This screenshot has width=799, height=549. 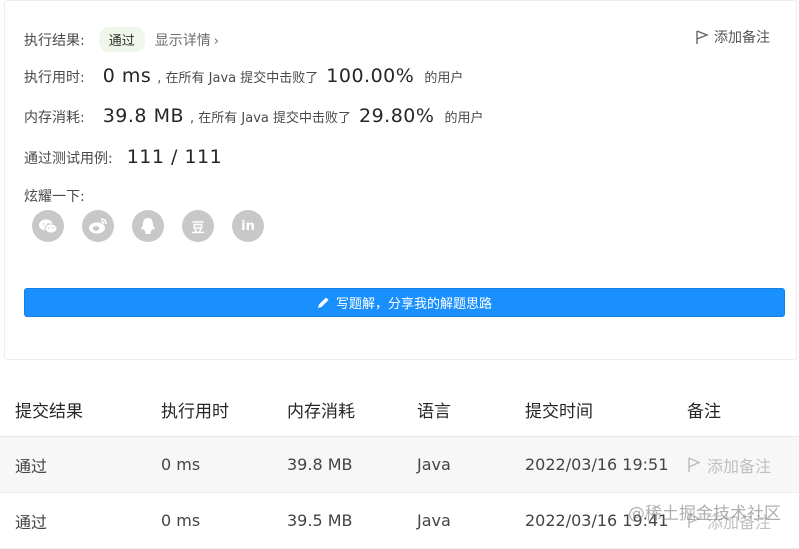 I want to click on write-solution-label: 写题解，分享我的解题思路, so click(x=413, y=304).